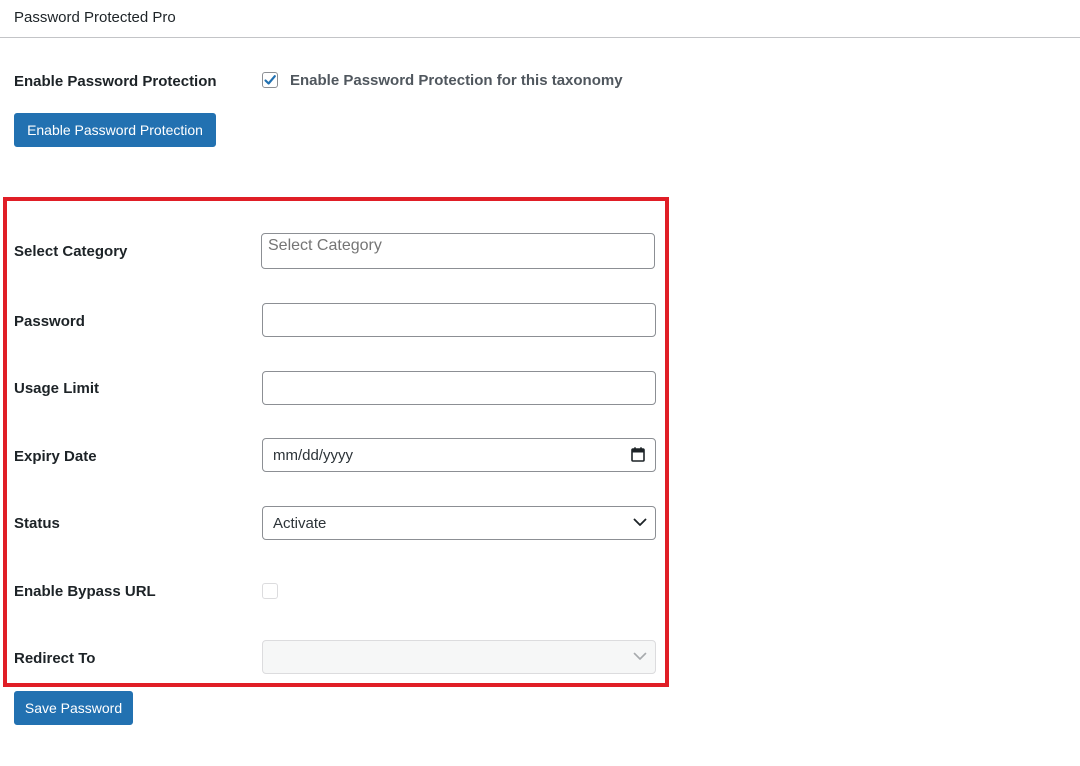 The image size is (1080, 766). I want to click on title-divider, so click(540, 37).